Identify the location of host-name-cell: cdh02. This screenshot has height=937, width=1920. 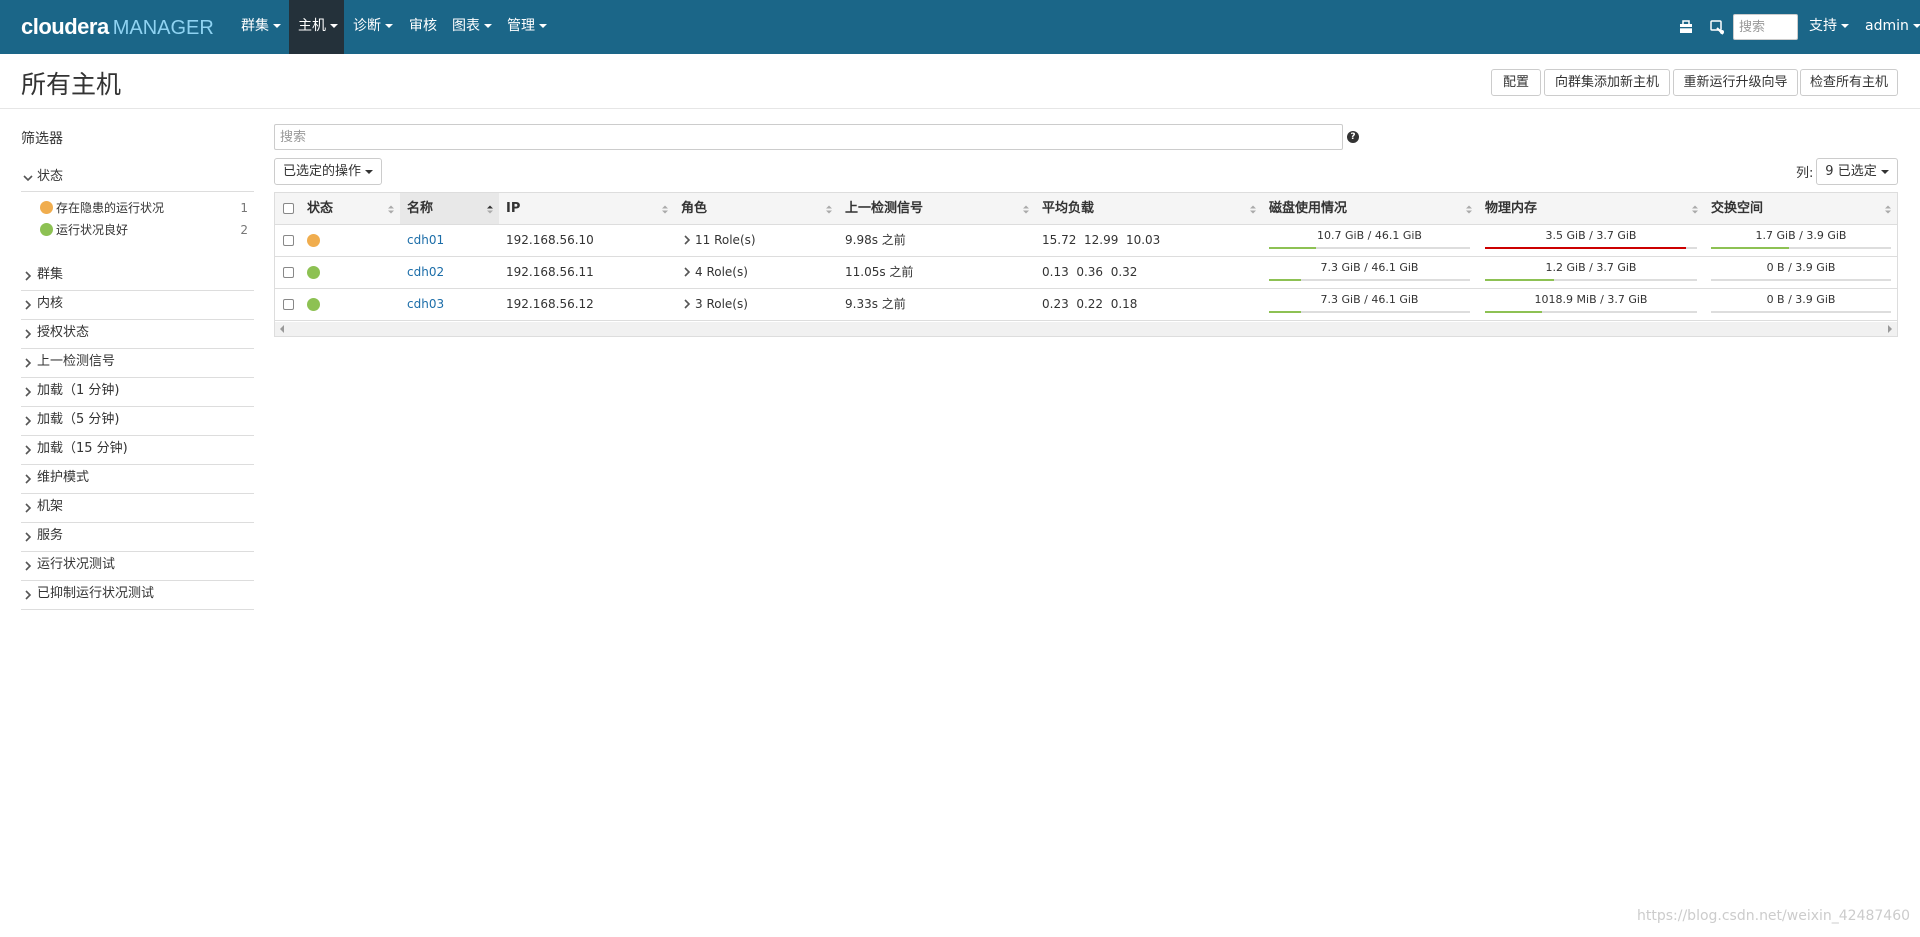
(425, 272).